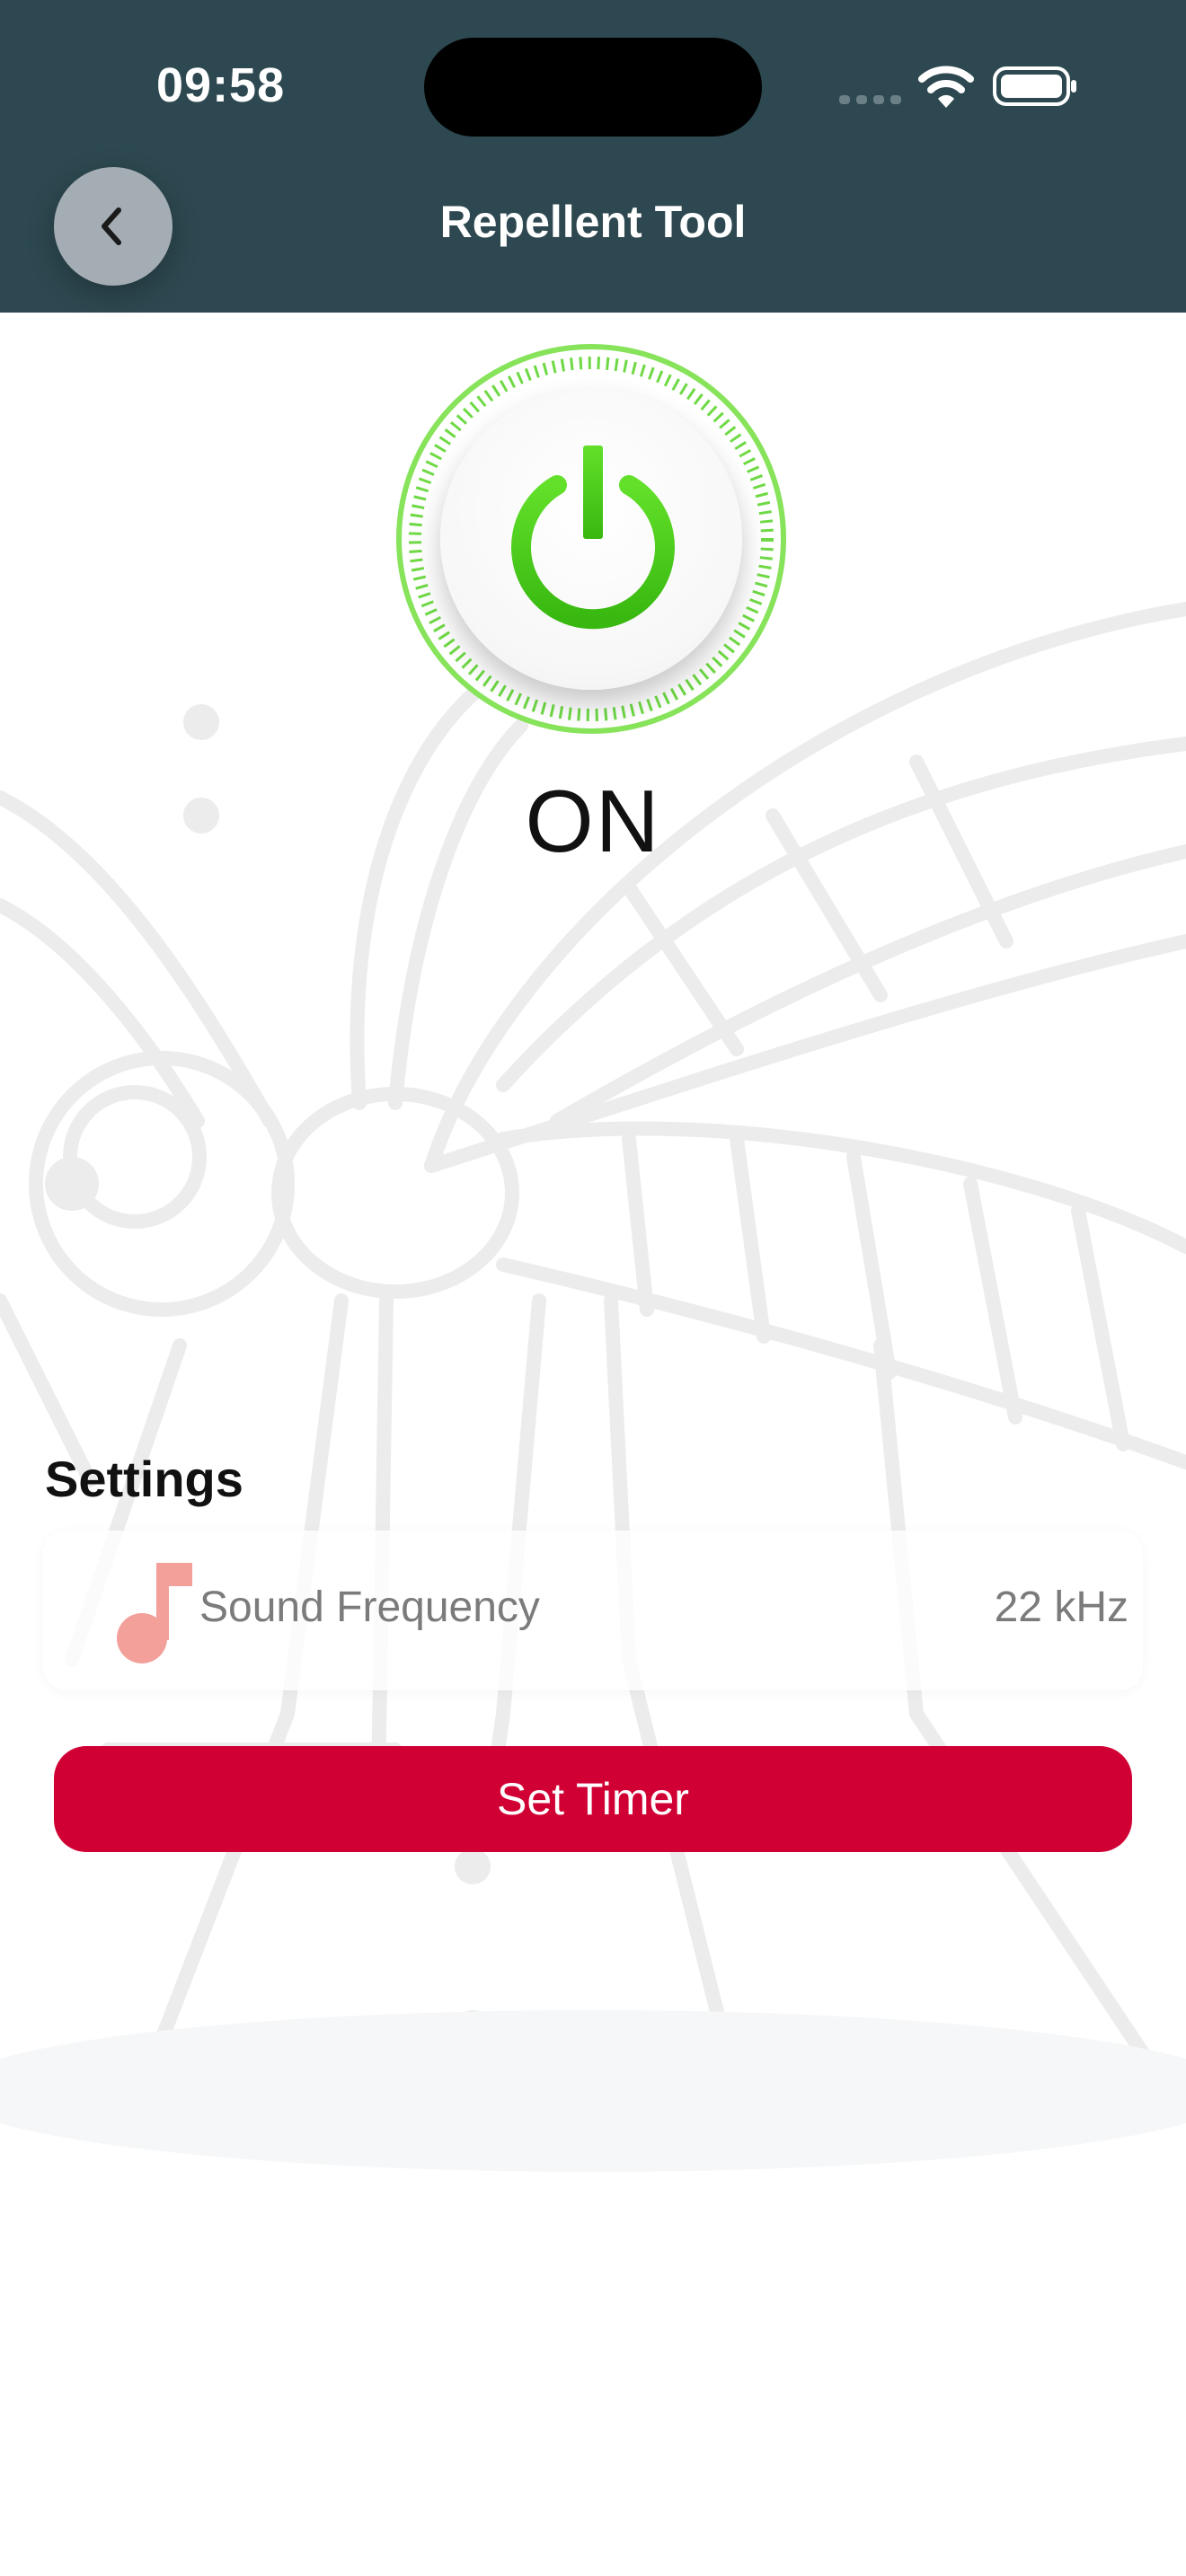 The width and height of the screenshot is (1186, 2576). I want to click on settings-heading: Settings, so click(144, 1479).